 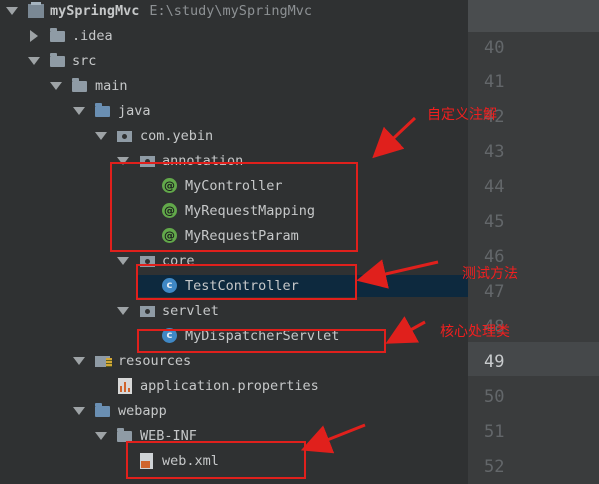 What do you see at coordinates (394, 137) in the screenshot?
I see `arrow-to-annotations` at bounding box center [394, 137].